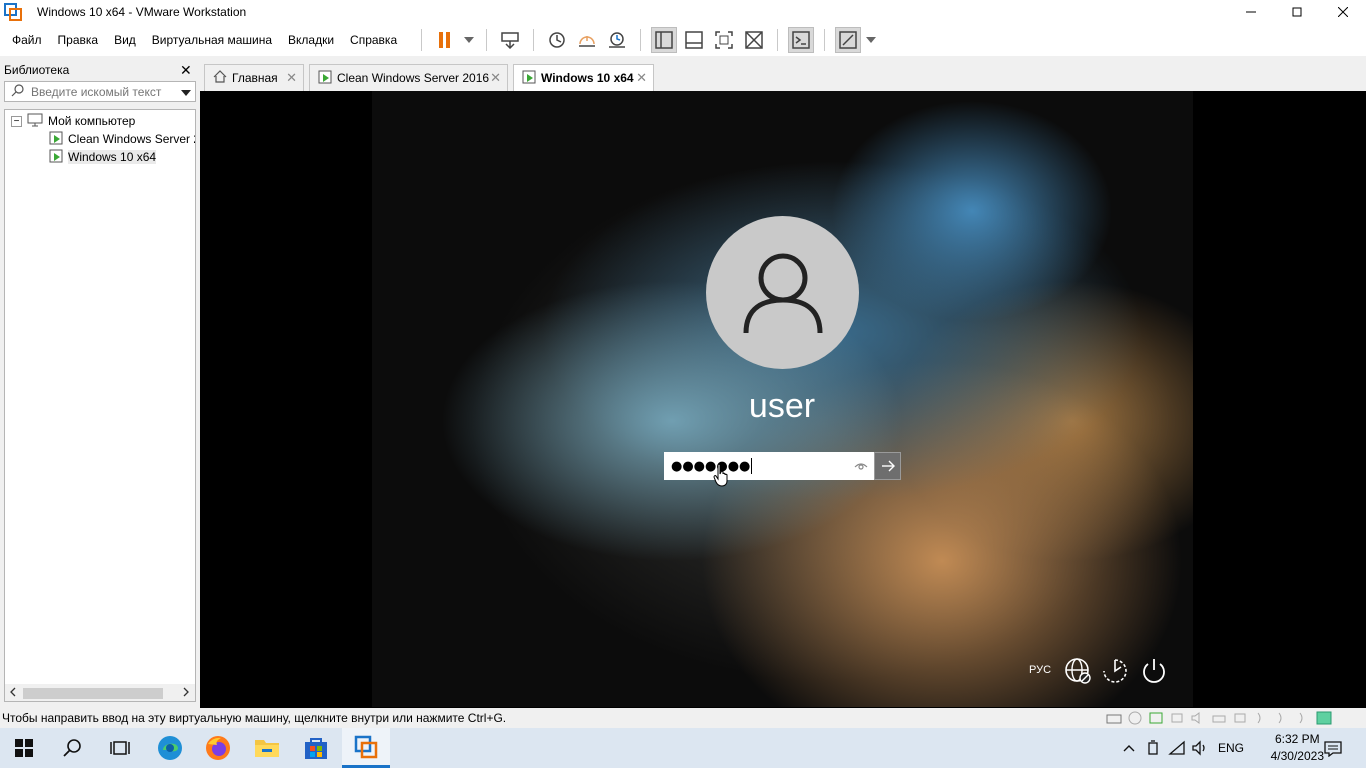  Describe the element at coordinates (37, 70) in the screenshot. I see `library-header: Библиотека` at that location.